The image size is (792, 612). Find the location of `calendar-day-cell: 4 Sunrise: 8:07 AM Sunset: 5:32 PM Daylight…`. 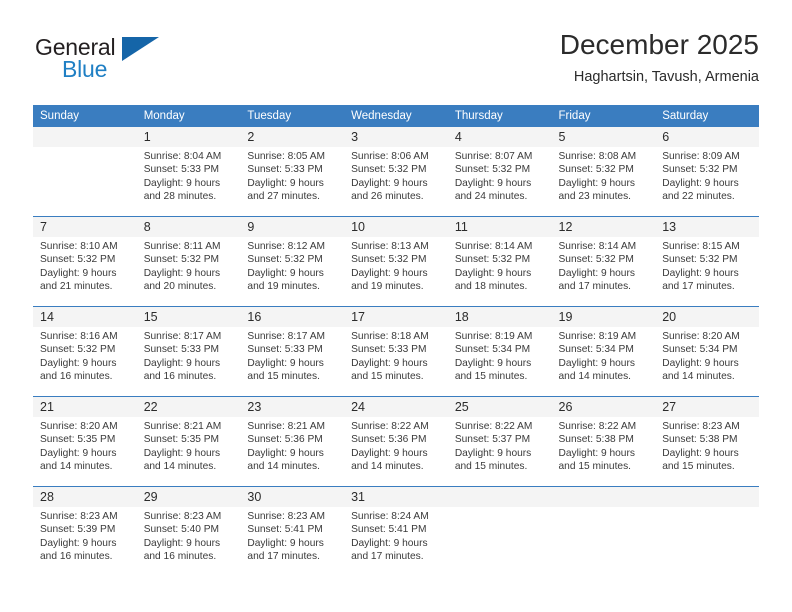

calendar-day-cell: 4 Sunrise: 8:07 AM Sunset: 5:32 PM Daylight… is located at coordinates (499, 171).